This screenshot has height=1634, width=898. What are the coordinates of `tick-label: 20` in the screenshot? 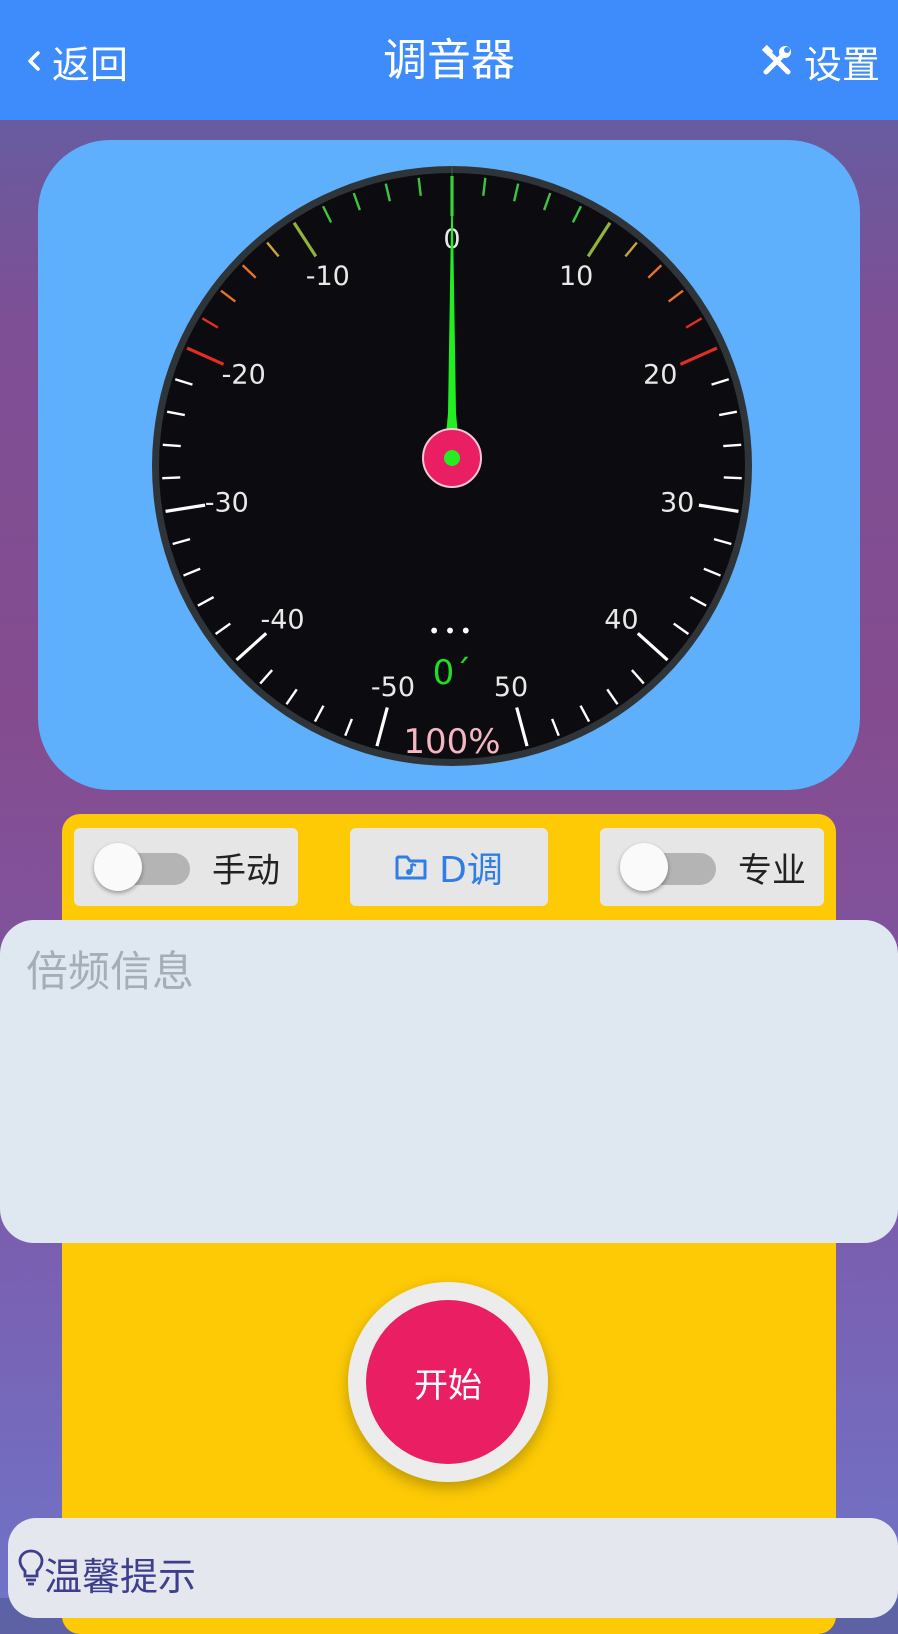 It's located at (660, 374).